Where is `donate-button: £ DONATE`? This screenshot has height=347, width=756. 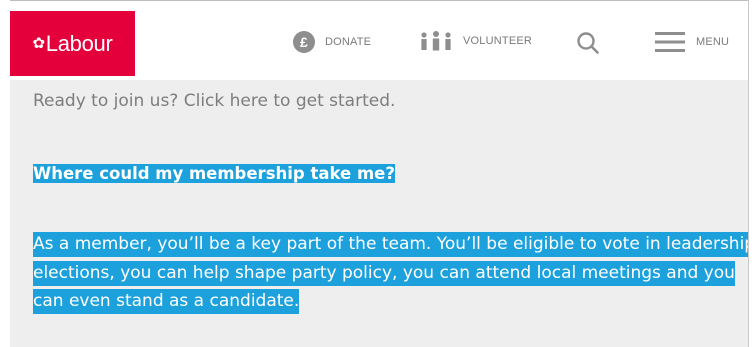 donate-button: £ DONATE is located at coordinates (332, 42).